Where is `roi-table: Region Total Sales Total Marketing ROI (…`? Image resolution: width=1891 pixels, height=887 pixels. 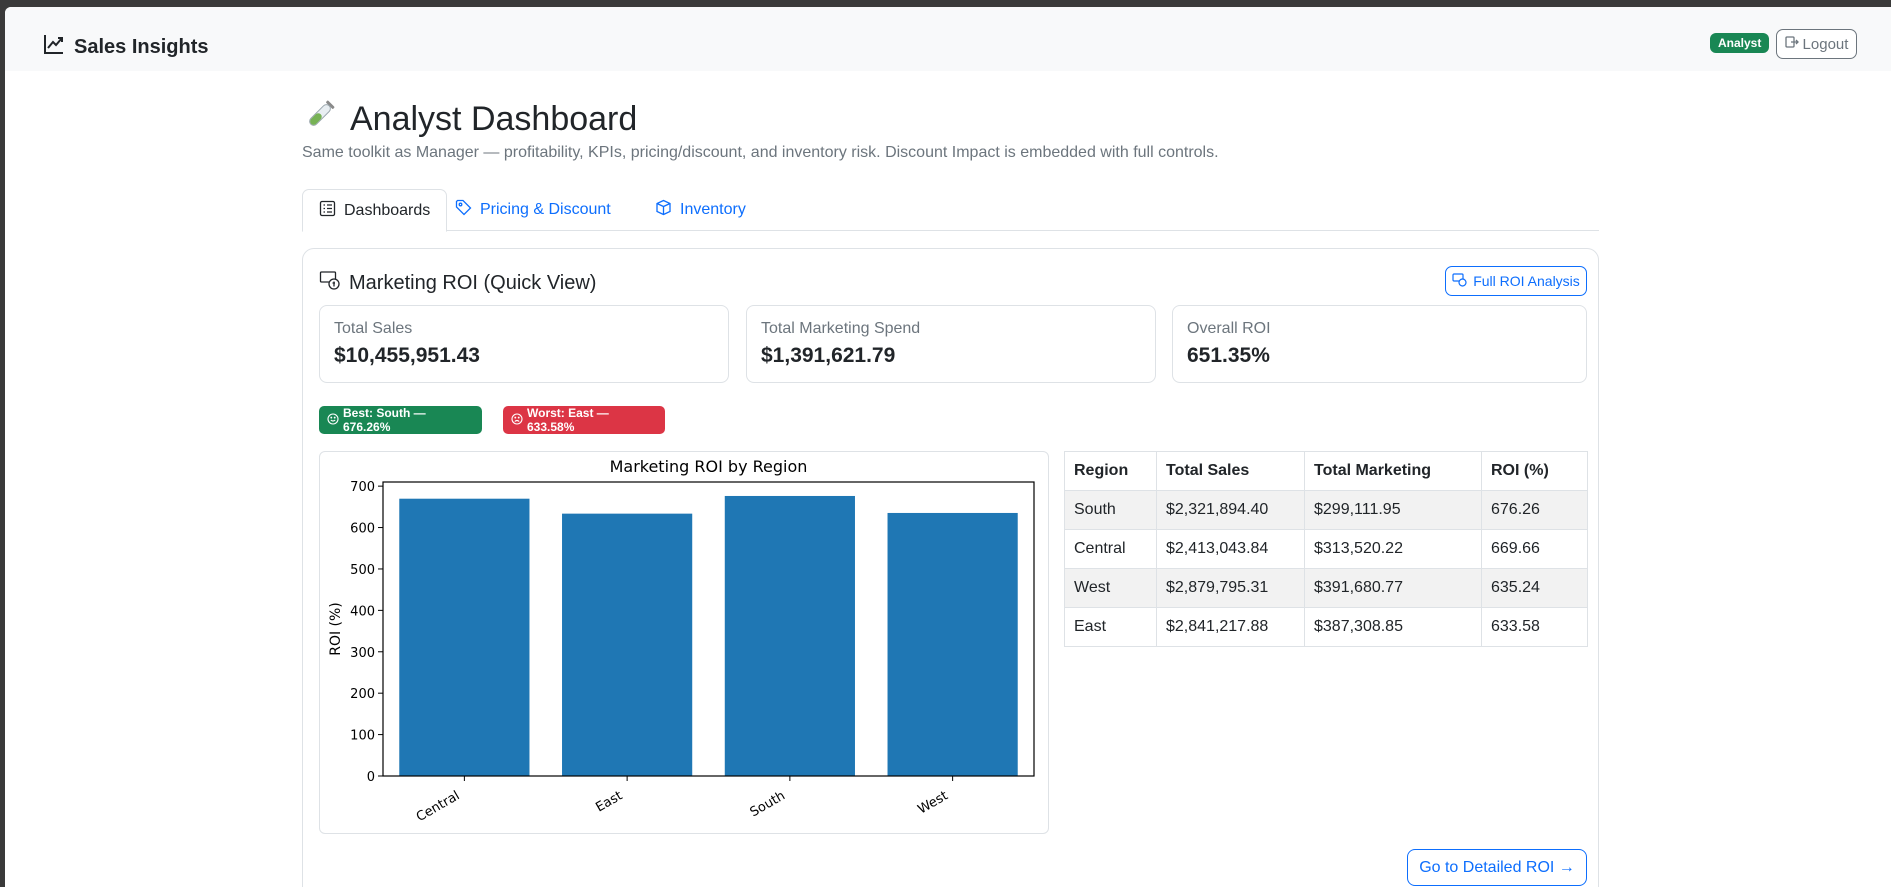 roi-table: Region Total Sales Total Marketing ROI (… is located at coordinates (1326, 549).